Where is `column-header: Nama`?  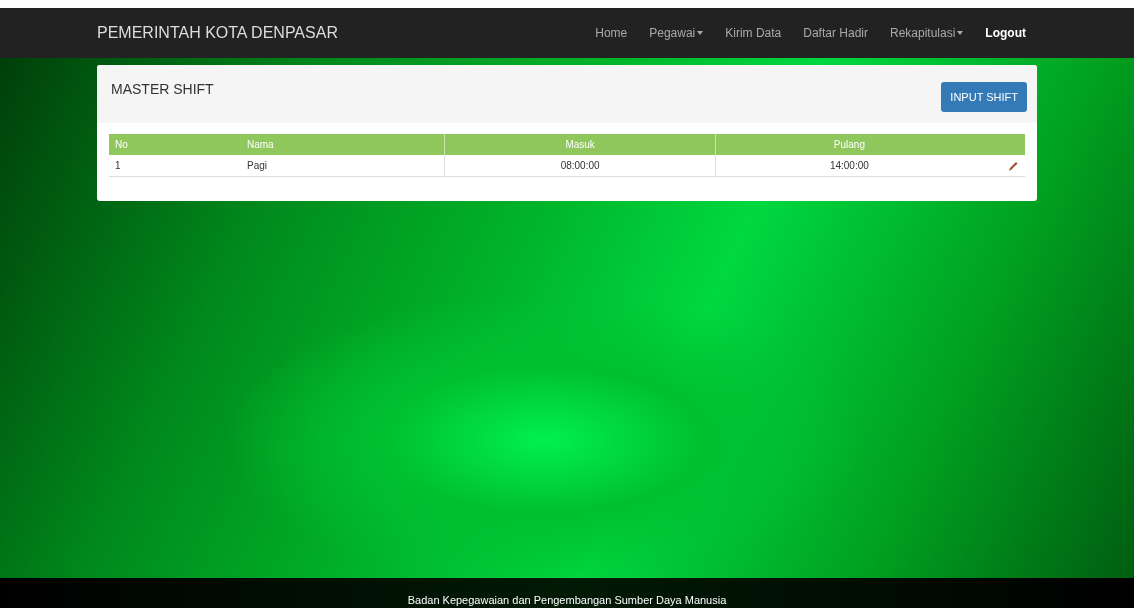
column-header: Nama is located at coordinates (343, 144).